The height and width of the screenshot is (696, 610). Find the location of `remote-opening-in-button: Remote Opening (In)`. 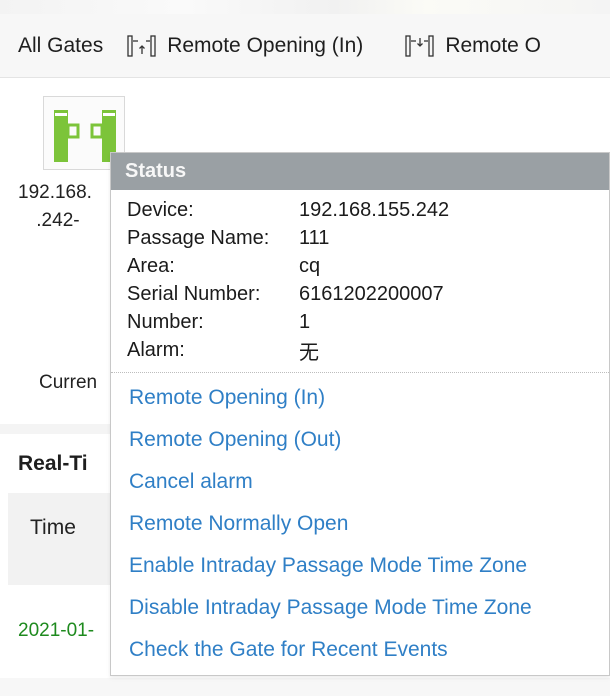

remote-opening-in-button: Remote Opening (In) is located at coordinates (244, 46).